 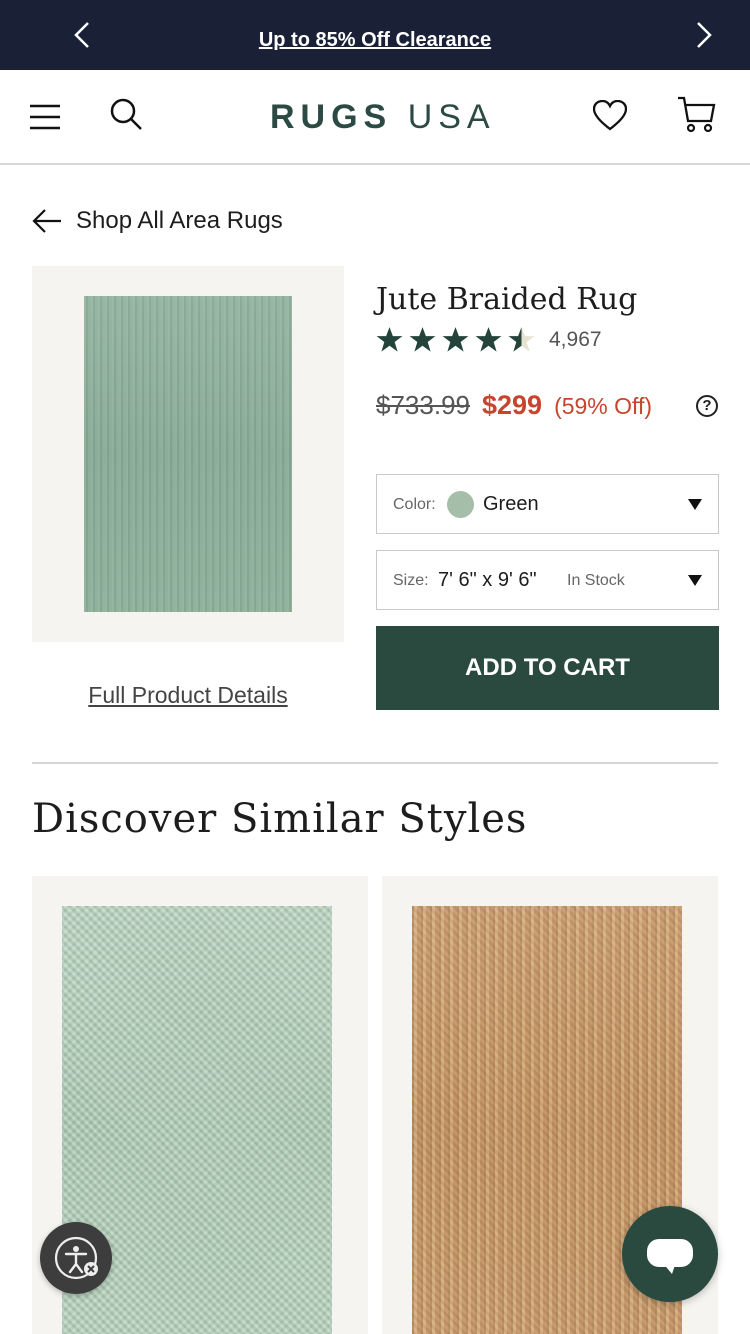 I want to click on heart-icon, so click(x=610, y=115).